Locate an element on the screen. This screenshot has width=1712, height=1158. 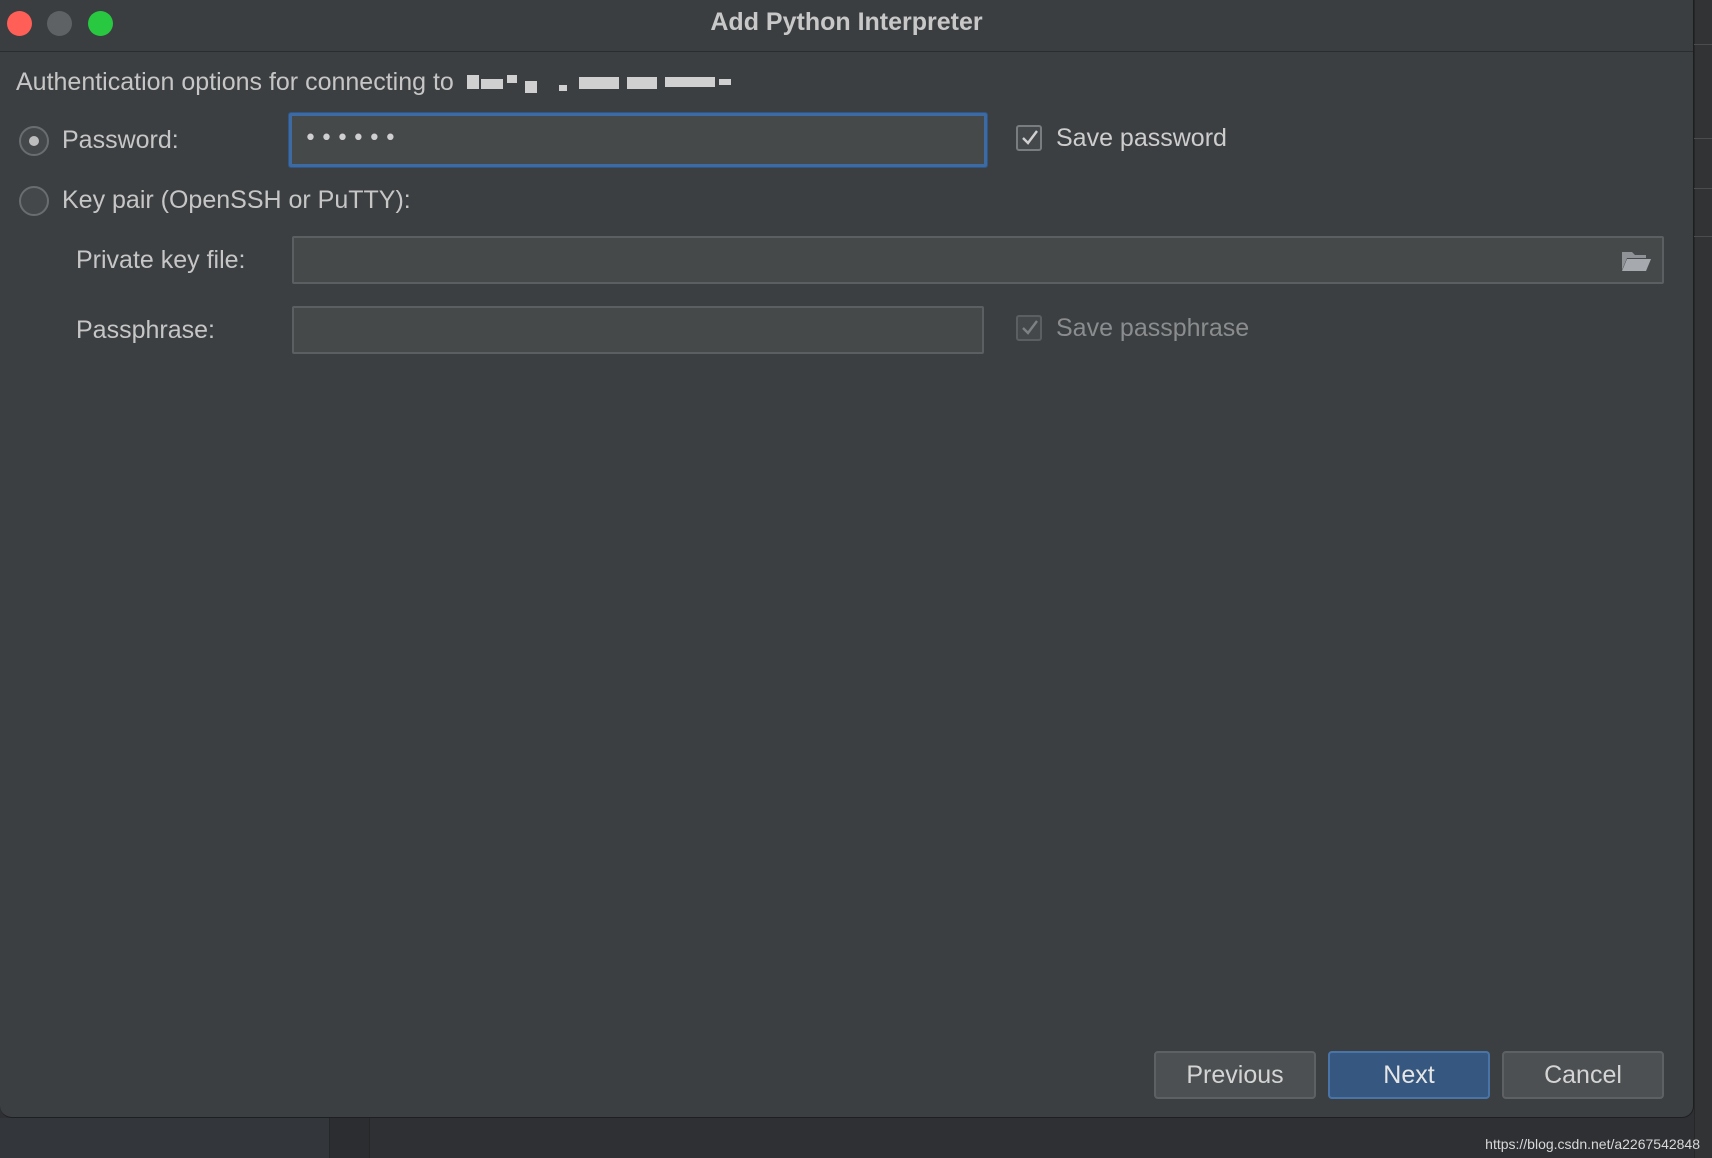
folder-open-icon is located at coordinates (1636, 261).